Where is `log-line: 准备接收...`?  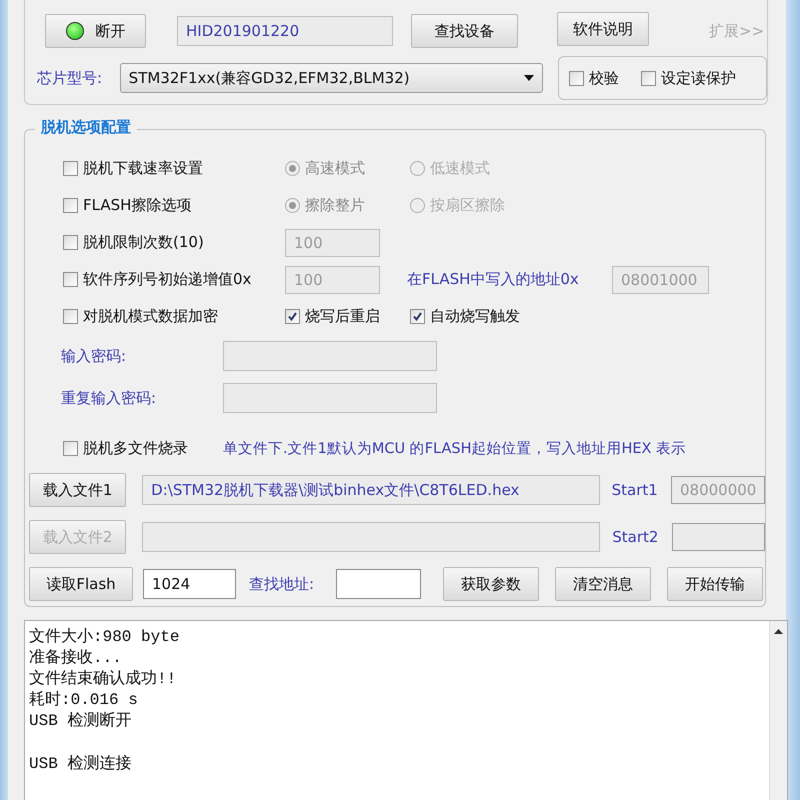
log-line: 准备接收... is located at coordinates (76, 658).